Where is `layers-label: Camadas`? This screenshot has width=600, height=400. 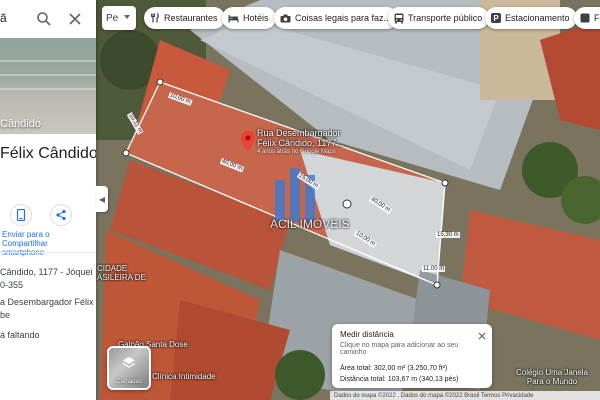 layers-label: Camadas is located at coordinates (129, 382).